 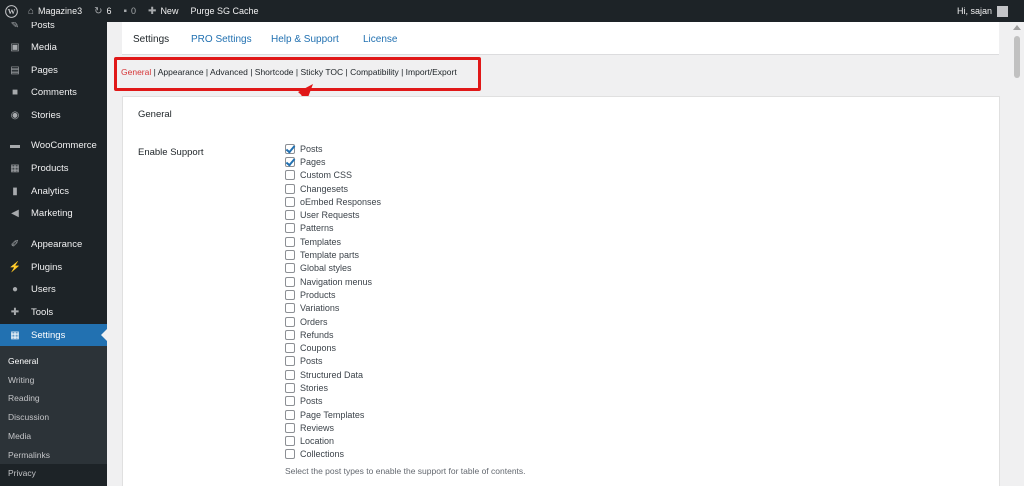 I want to click on checkbox-row-products: Products, so click(x=333, y=294).